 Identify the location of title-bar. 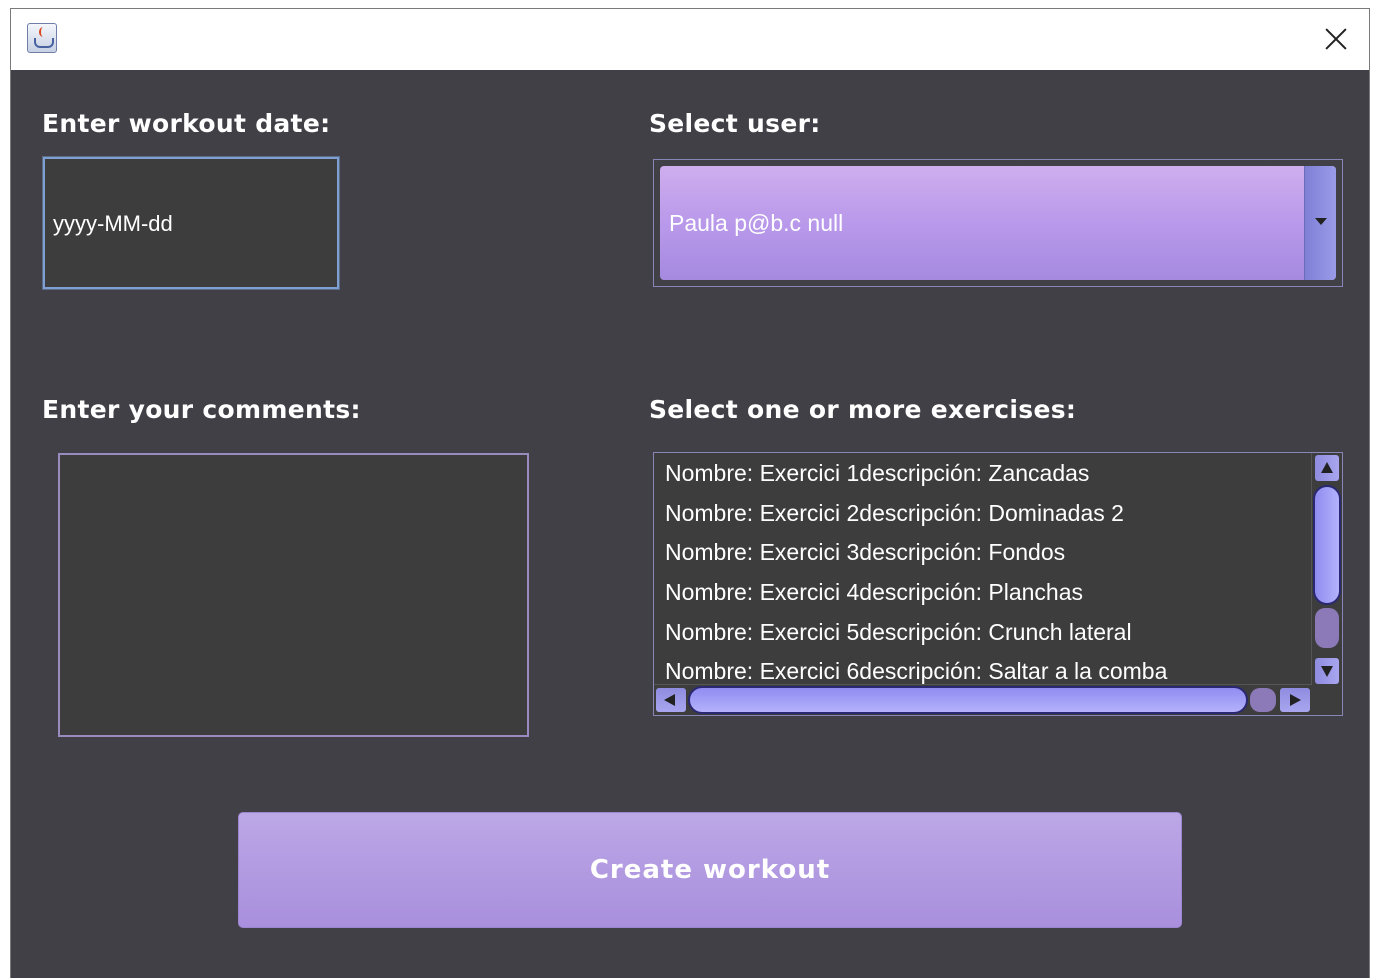
(690, 39).